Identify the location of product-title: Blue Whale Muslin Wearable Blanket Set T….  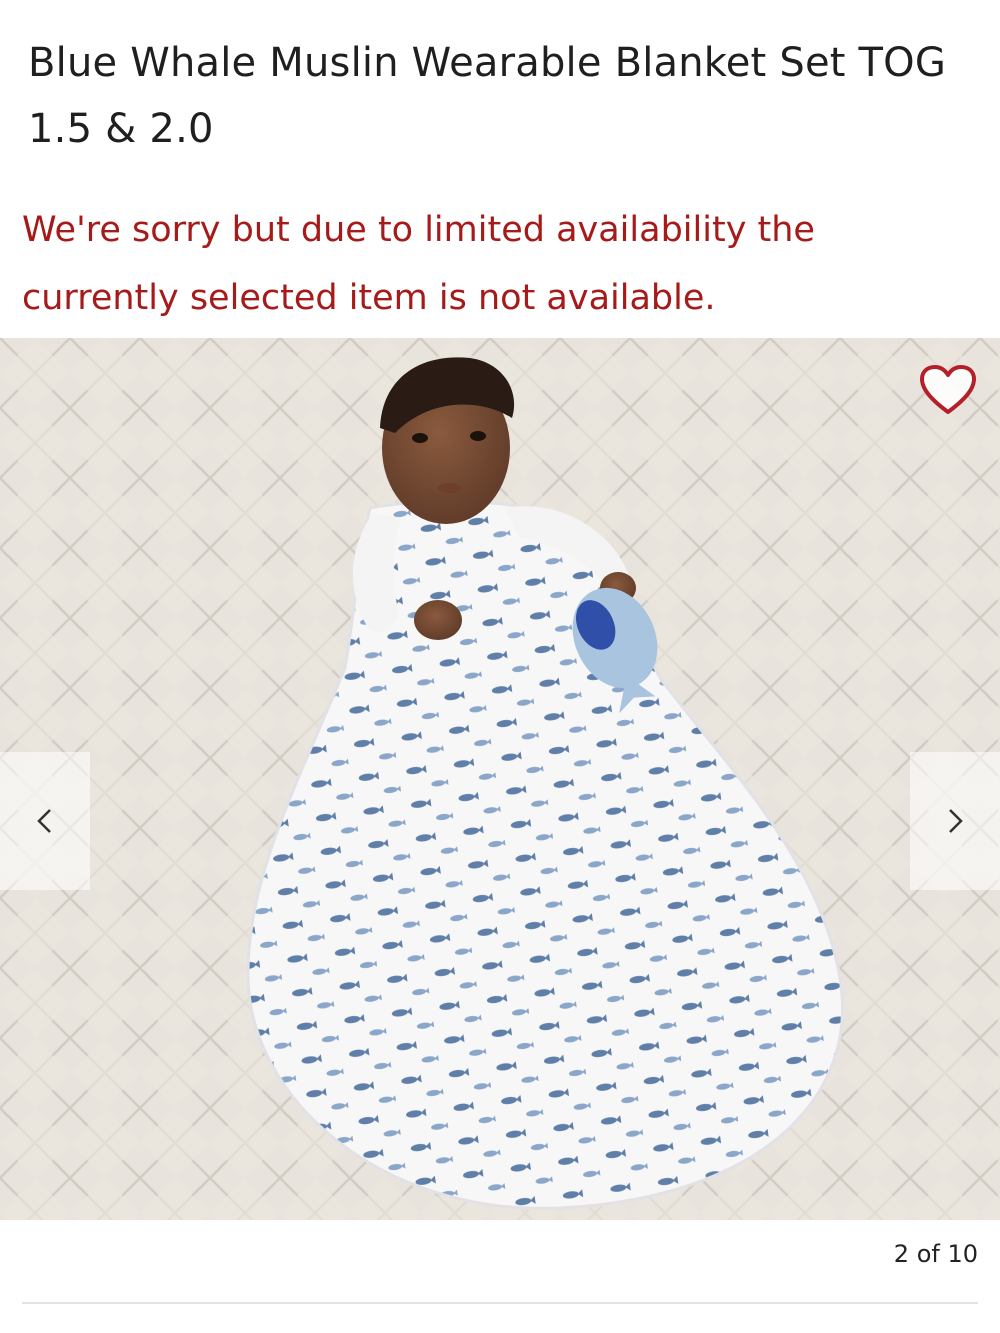
(487, 96).